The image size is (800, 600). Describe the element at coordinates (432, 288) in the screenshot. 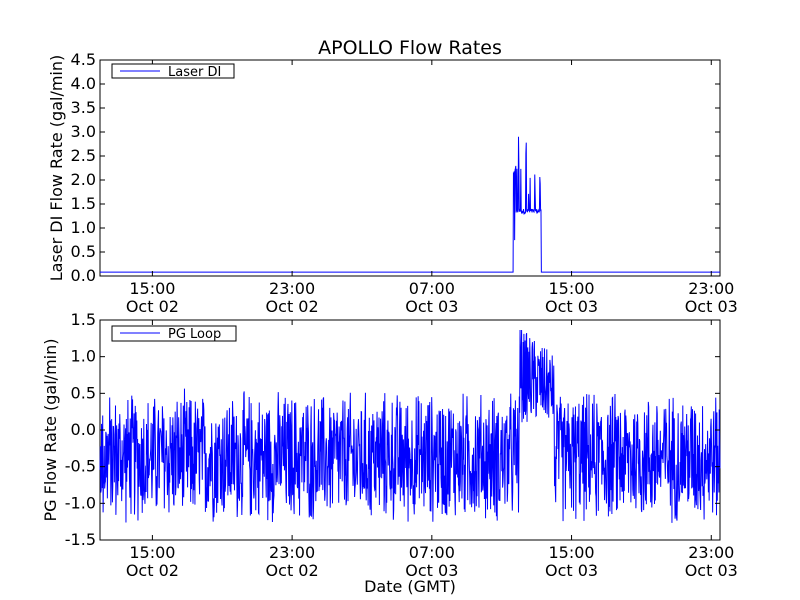

I see `laser-di-x-tick-time: 07:00` at that location.